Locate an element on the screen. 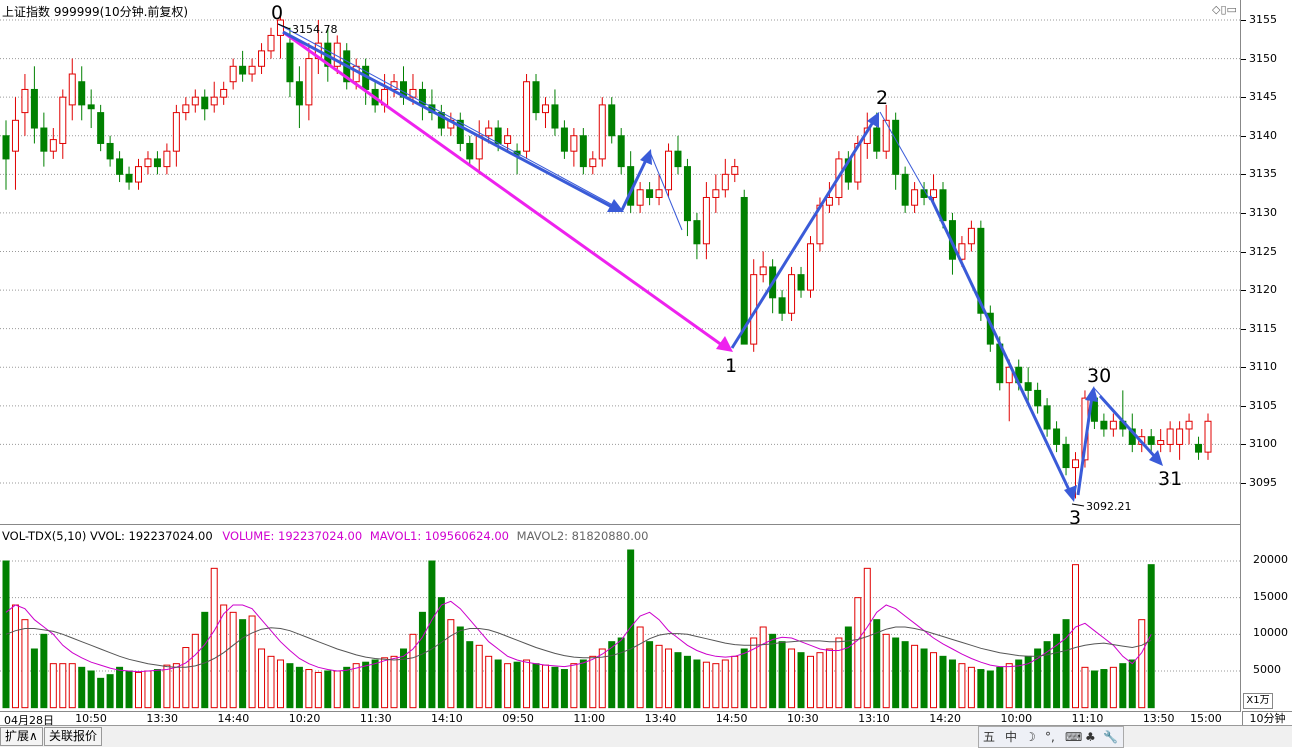 The width and height of the screenshot is (1292, 748). window-controls-icon: ◇▯▭ is located at coordinates (1224, 9).